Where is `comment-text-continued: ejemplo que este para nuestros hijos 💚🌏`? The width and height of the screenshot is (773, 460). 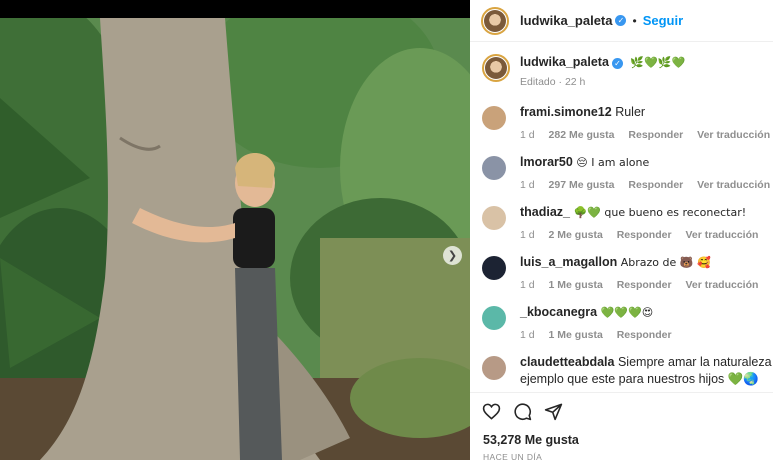 comment-text-continued: ejemplo que este para nuestros hijos 💚🌏 is located at coordinates (639, 379).